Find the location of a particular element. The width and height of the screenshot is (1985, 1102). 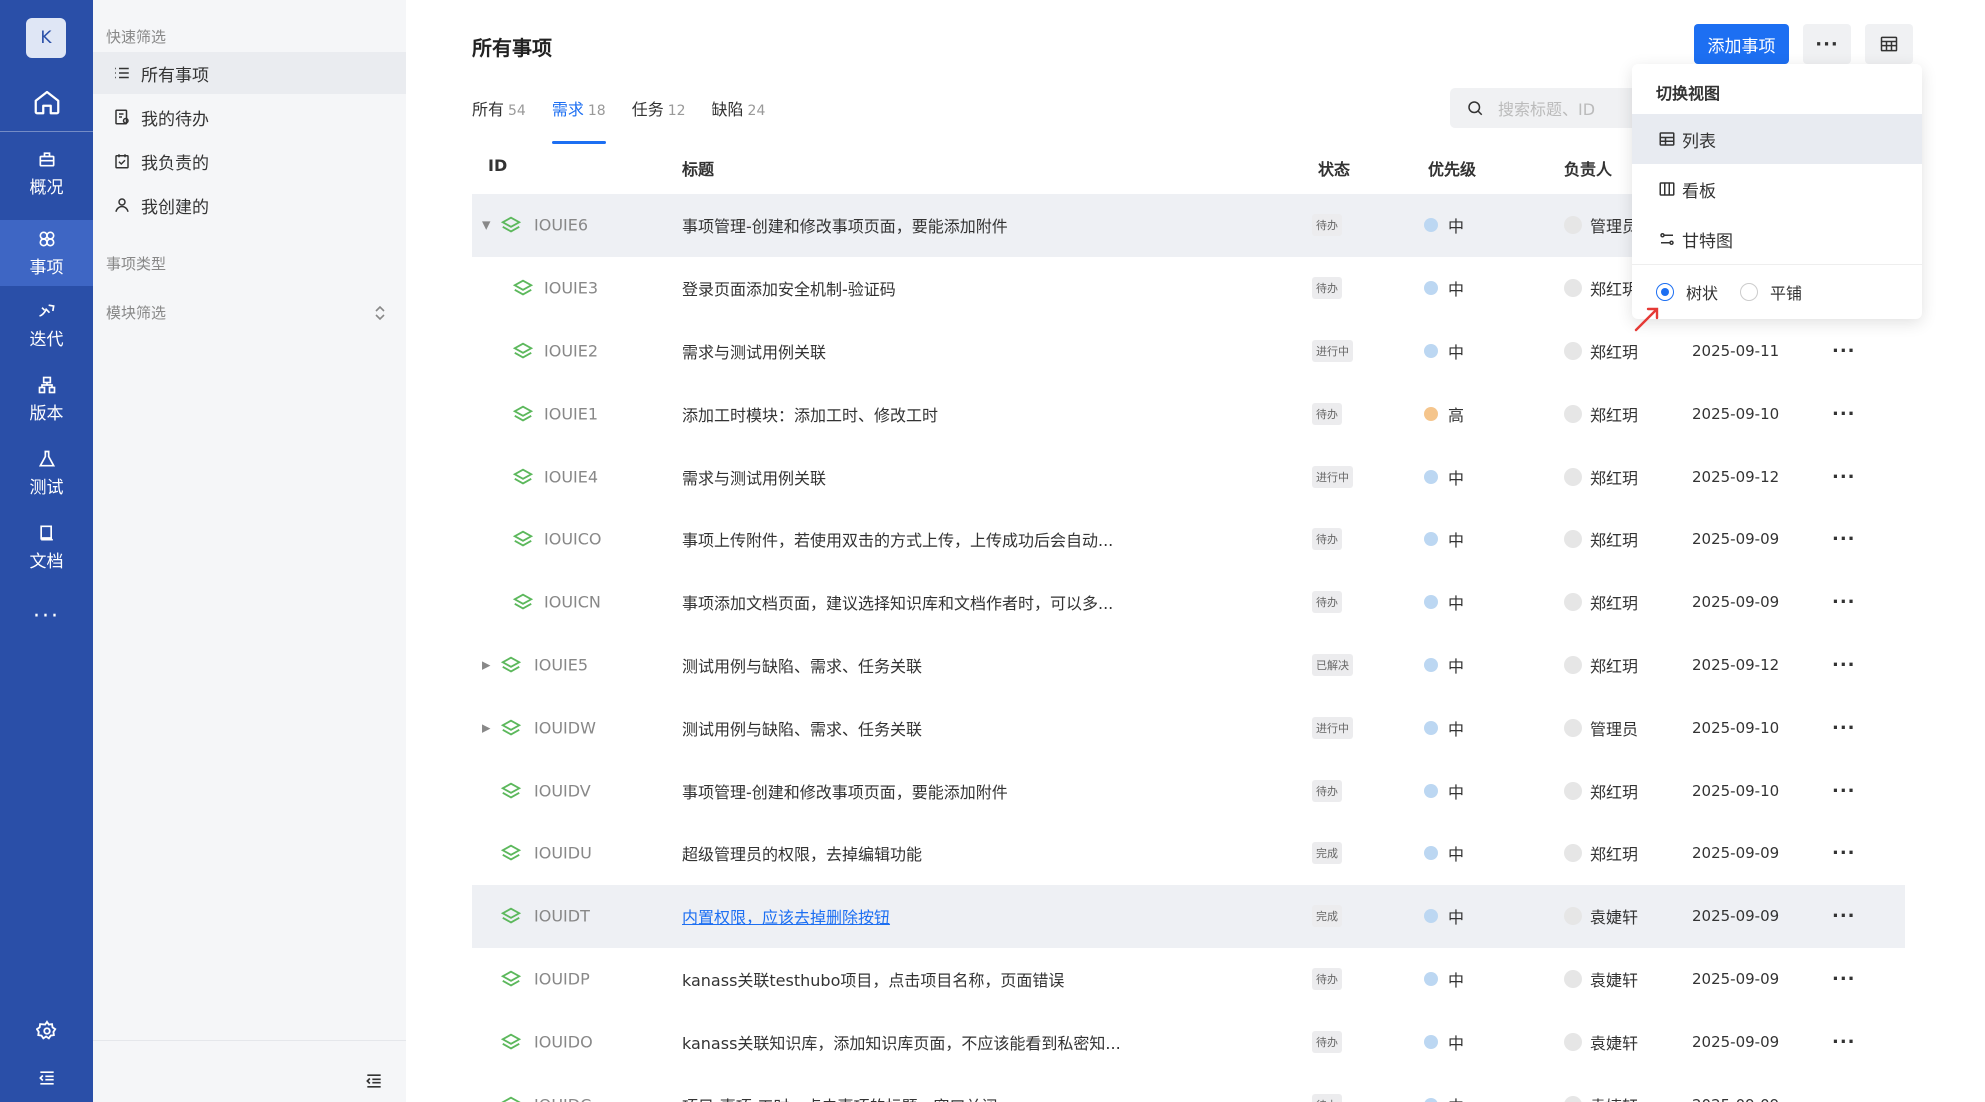

tab-all: 所有 54 is located at coordinates (499, 114).